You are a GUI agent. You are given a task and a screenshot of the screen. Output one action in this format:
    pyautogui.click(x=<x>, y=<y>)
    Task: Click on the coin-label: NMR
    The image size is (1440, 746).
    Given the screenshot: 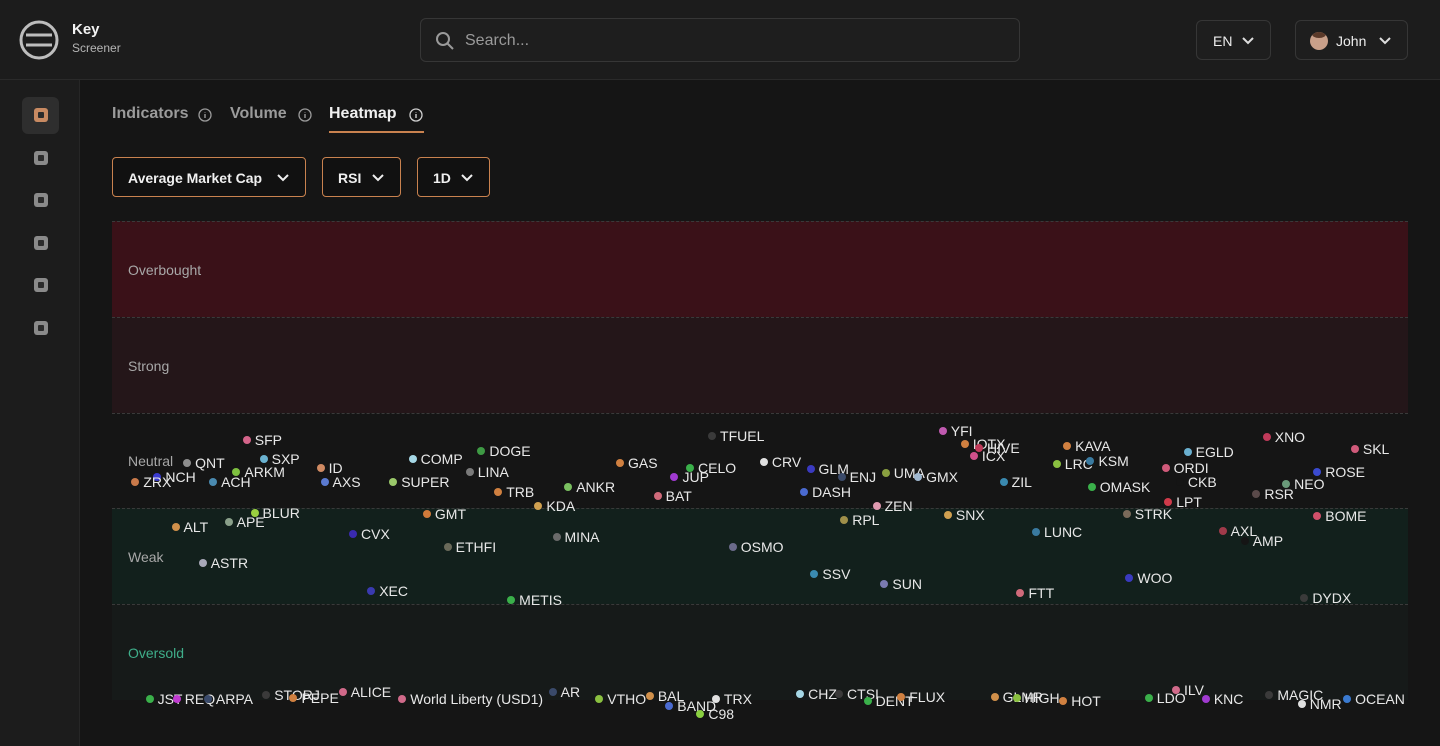 What is the action you would take?
    pyautogui.click(x=1325, y=703)
    